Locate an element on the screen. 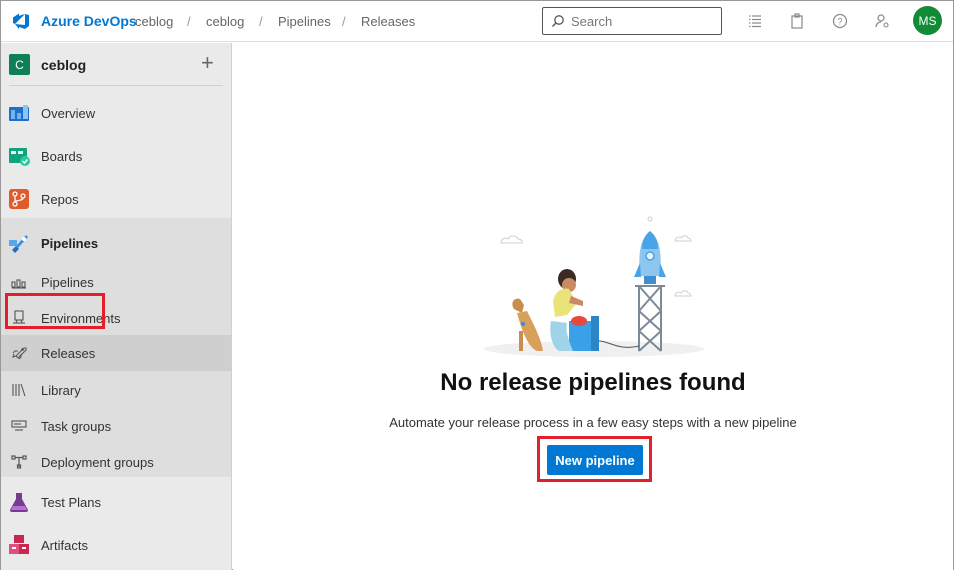 This screenshot has width=954, height=570. breadcrumb-project: ceblog is located at coordinates (225, 21).